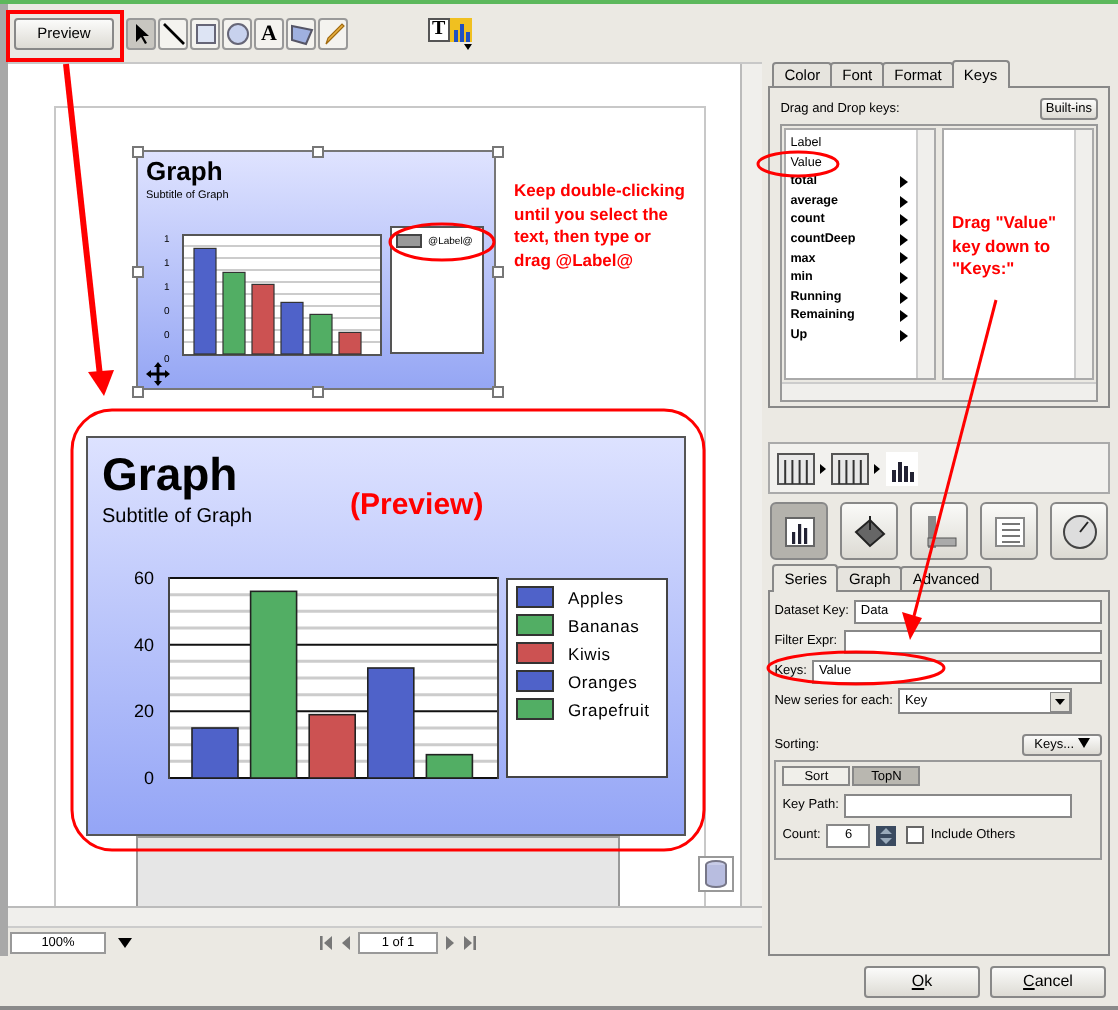  I want to click on rectangle-icon, so click(205, 33).